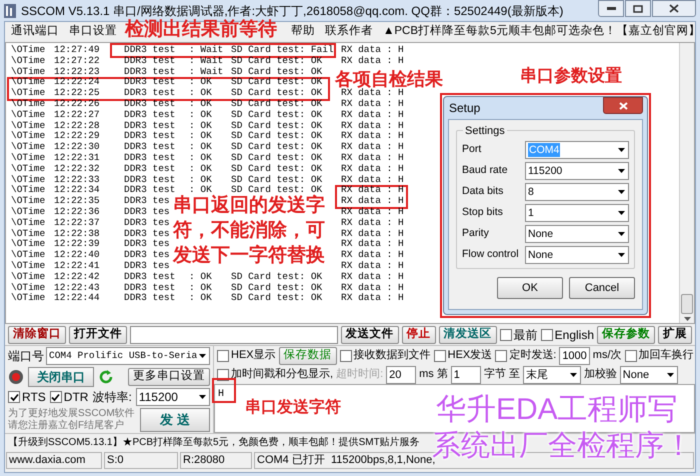  I want to click on field-label: Flow control, so click(490, 254).